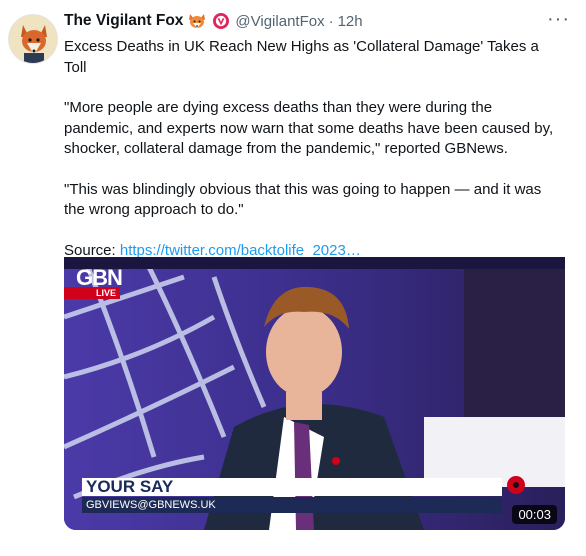 This screenshot has width=586, height=556. What do you see at coordinates (106, 293) in the screenshot?
I see `live-label: LIVE` at bounding box center [106, 293].